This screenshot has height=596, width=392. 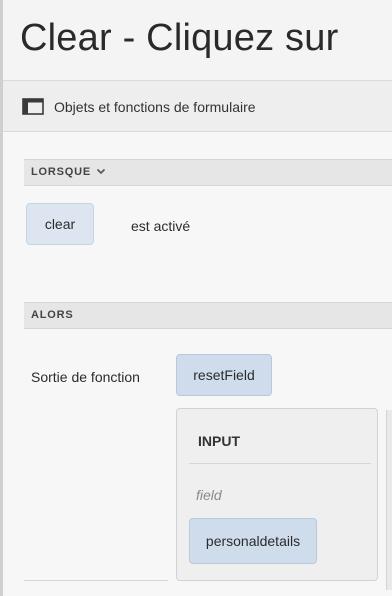 What do you see at coordinates (209, 495) in the screenshot?
I see `field-parameter-label: field` at bounding box center [209, 495].